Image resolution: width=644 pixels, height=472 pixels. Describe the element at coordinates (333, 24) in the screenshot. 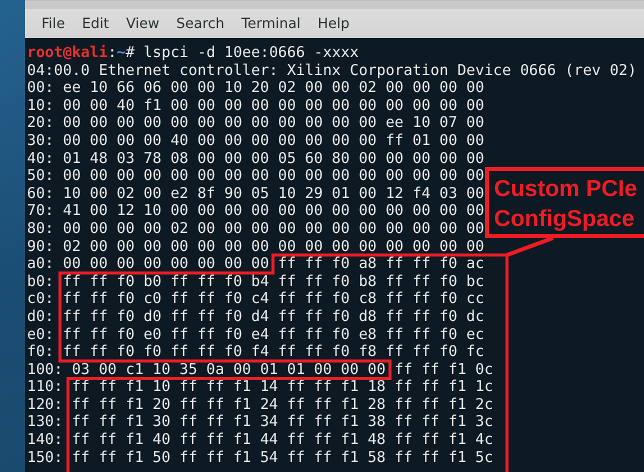

I see `menu-item: Help` at that location.